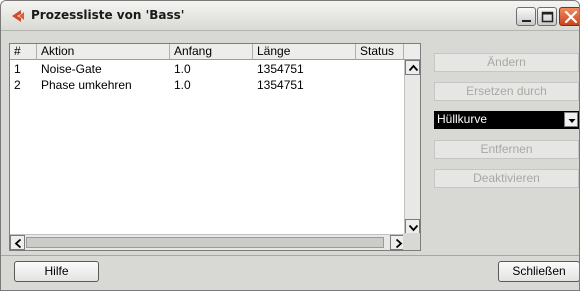 The height and width of the screenshot is (291, 580). I want to click on column-header-aktion: Aktion, so click(103, 51).